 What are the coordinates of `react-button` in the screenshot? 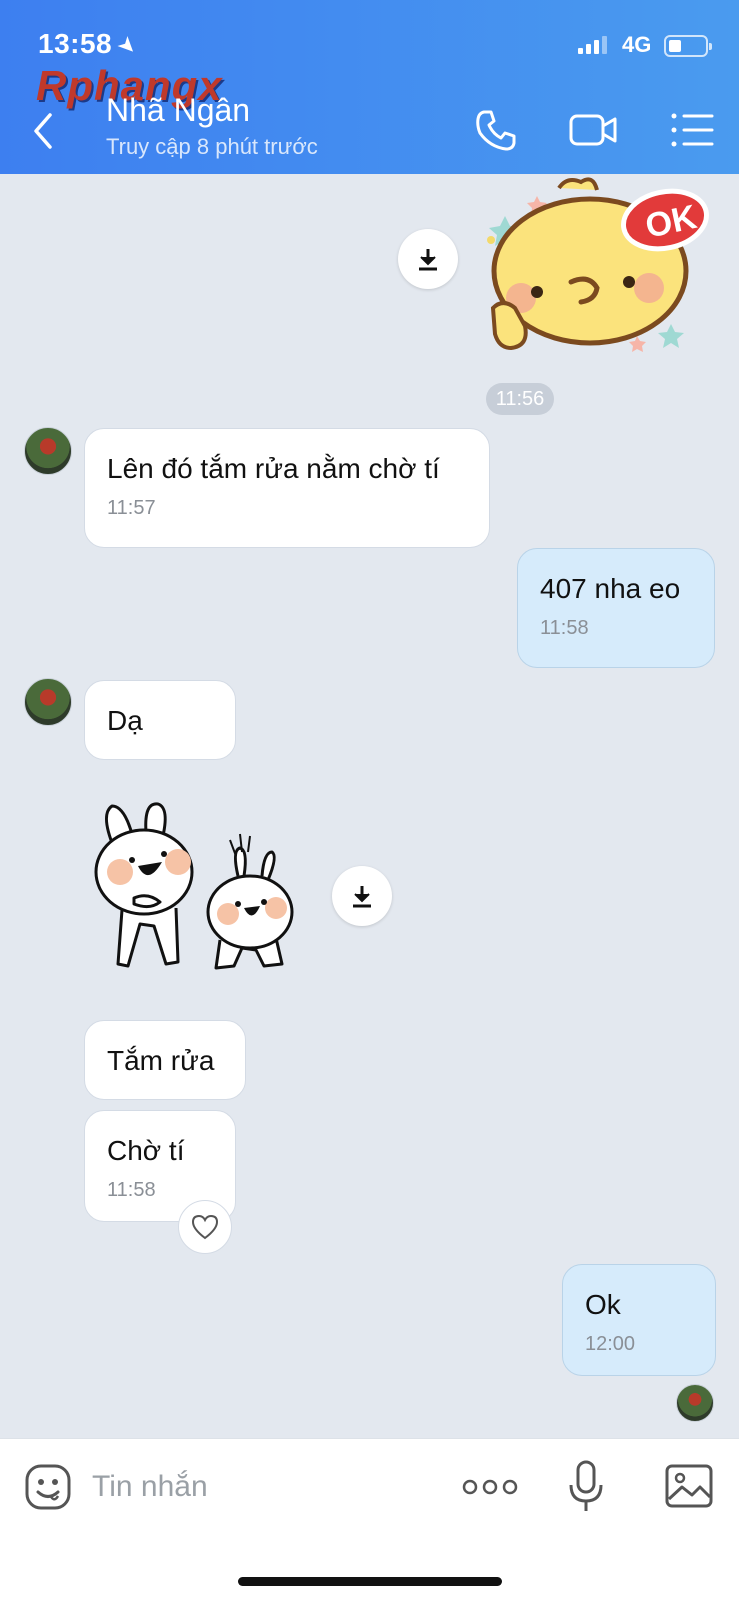 It's located at (205, 1227).